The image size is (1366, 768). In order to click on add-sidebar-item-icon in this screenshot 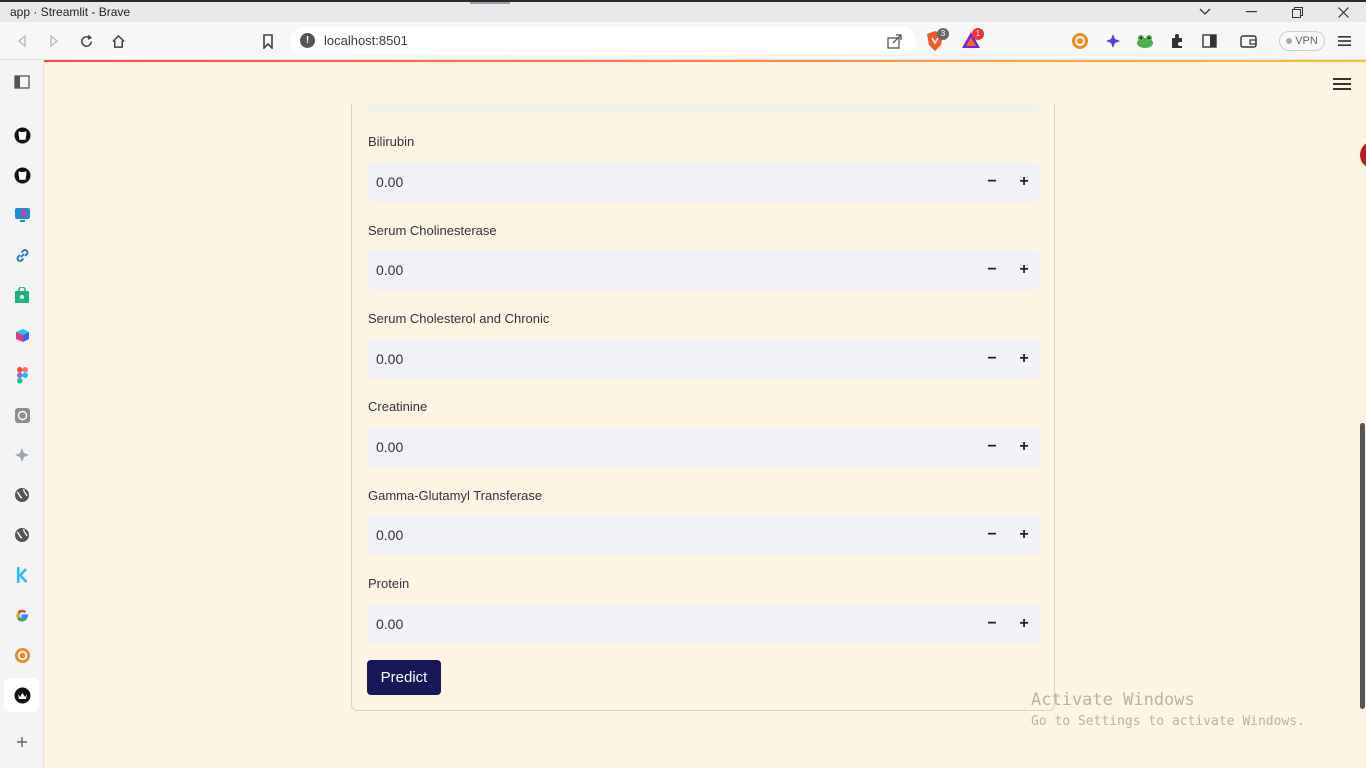, I will do `click(22, 742)`.